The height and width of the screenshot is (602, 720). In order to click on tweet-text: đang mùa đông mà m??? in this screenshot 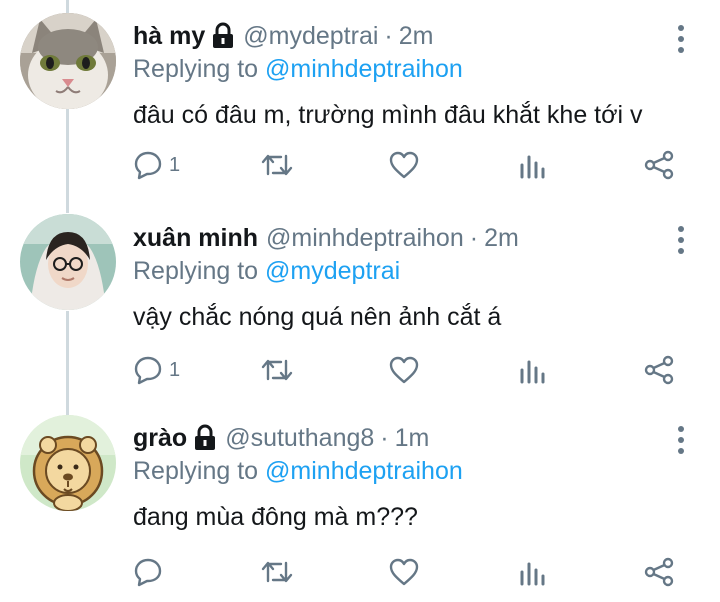, I will do `click(275, 517)`.